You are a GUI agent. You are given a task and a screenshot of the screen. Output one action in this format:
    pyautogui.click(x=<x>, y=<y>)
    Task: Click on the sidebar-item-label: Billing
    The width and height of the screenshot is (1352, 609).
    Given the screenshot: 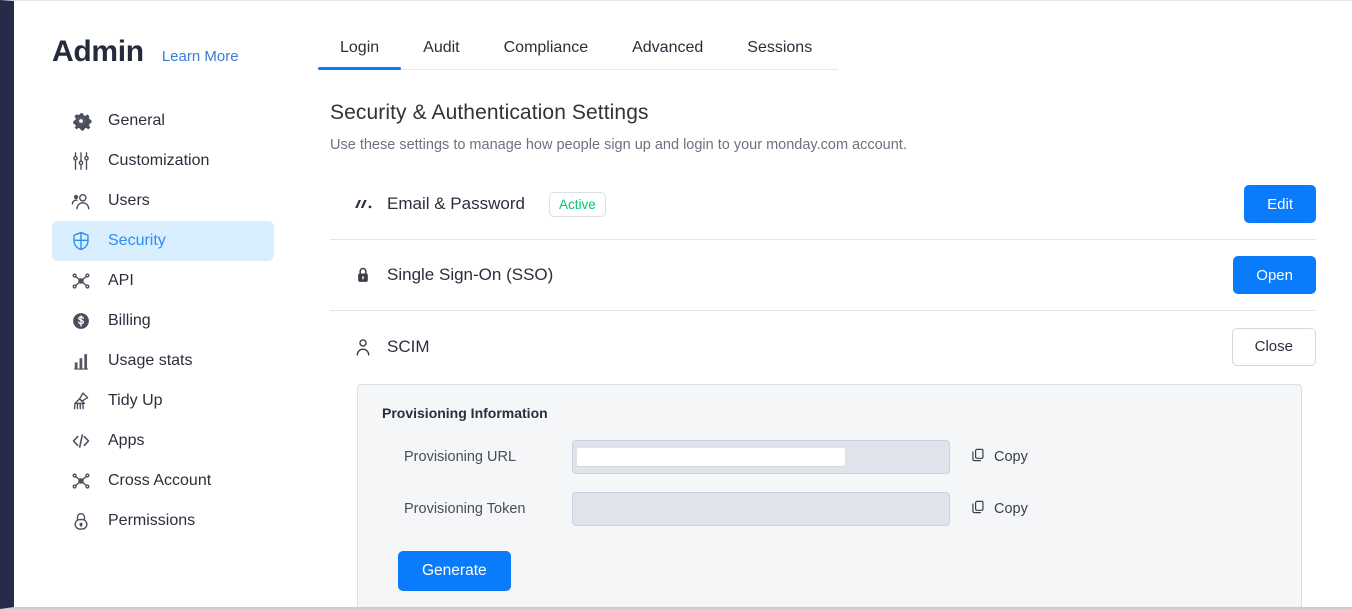 What is the action you would take?
    pyautogui.click(x=129, y=320)
    